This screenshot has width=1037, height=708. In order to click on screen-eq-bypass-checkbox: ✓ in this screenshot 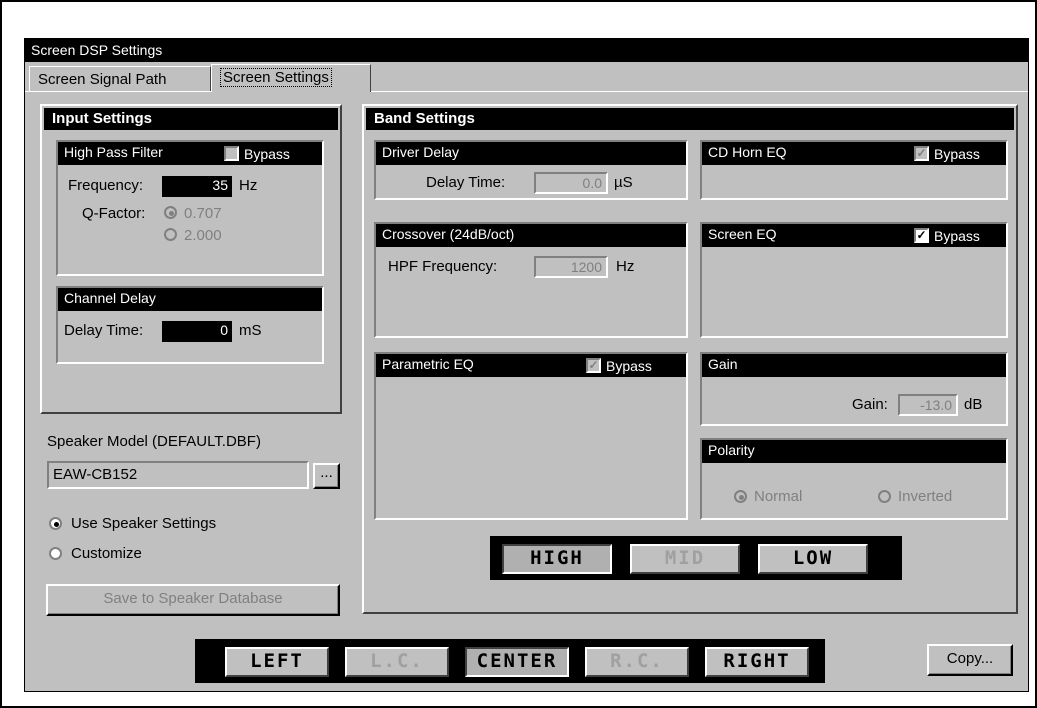, I will do `click(921, 235)`.